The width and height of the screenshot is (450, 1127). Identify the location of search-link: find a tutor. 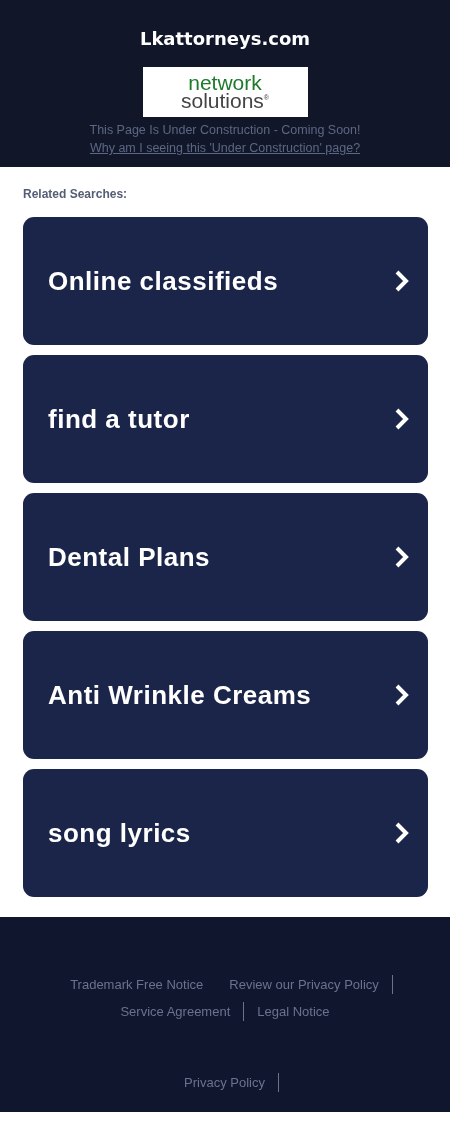
(225, 419).